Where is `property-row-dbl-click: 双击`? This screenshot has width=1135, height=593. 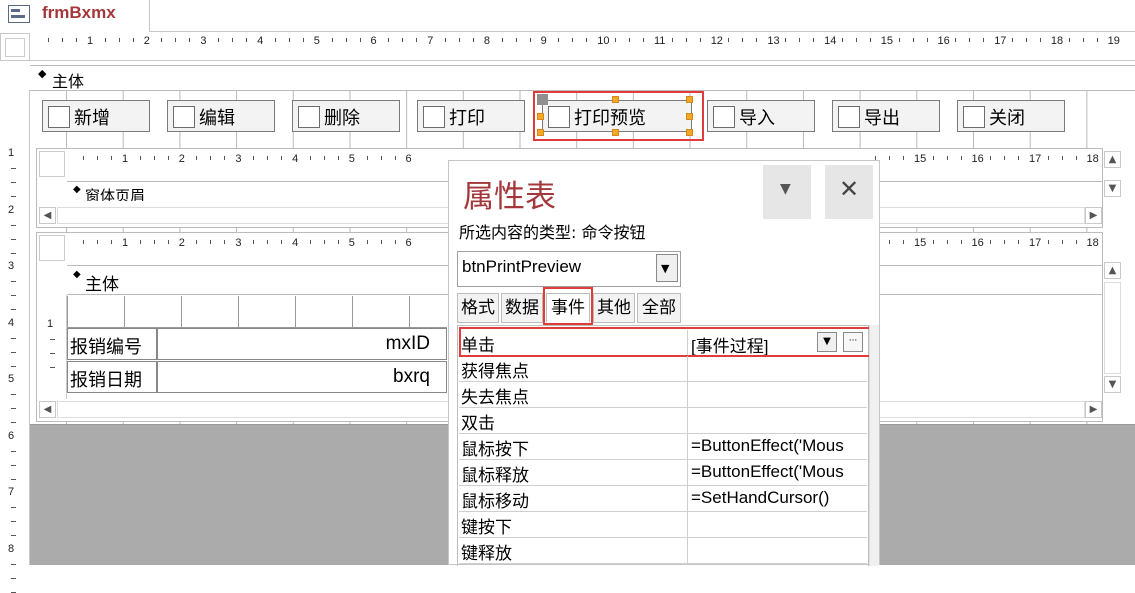
property-row-dbl-click: 双击 is located at coordinates (663, 421).